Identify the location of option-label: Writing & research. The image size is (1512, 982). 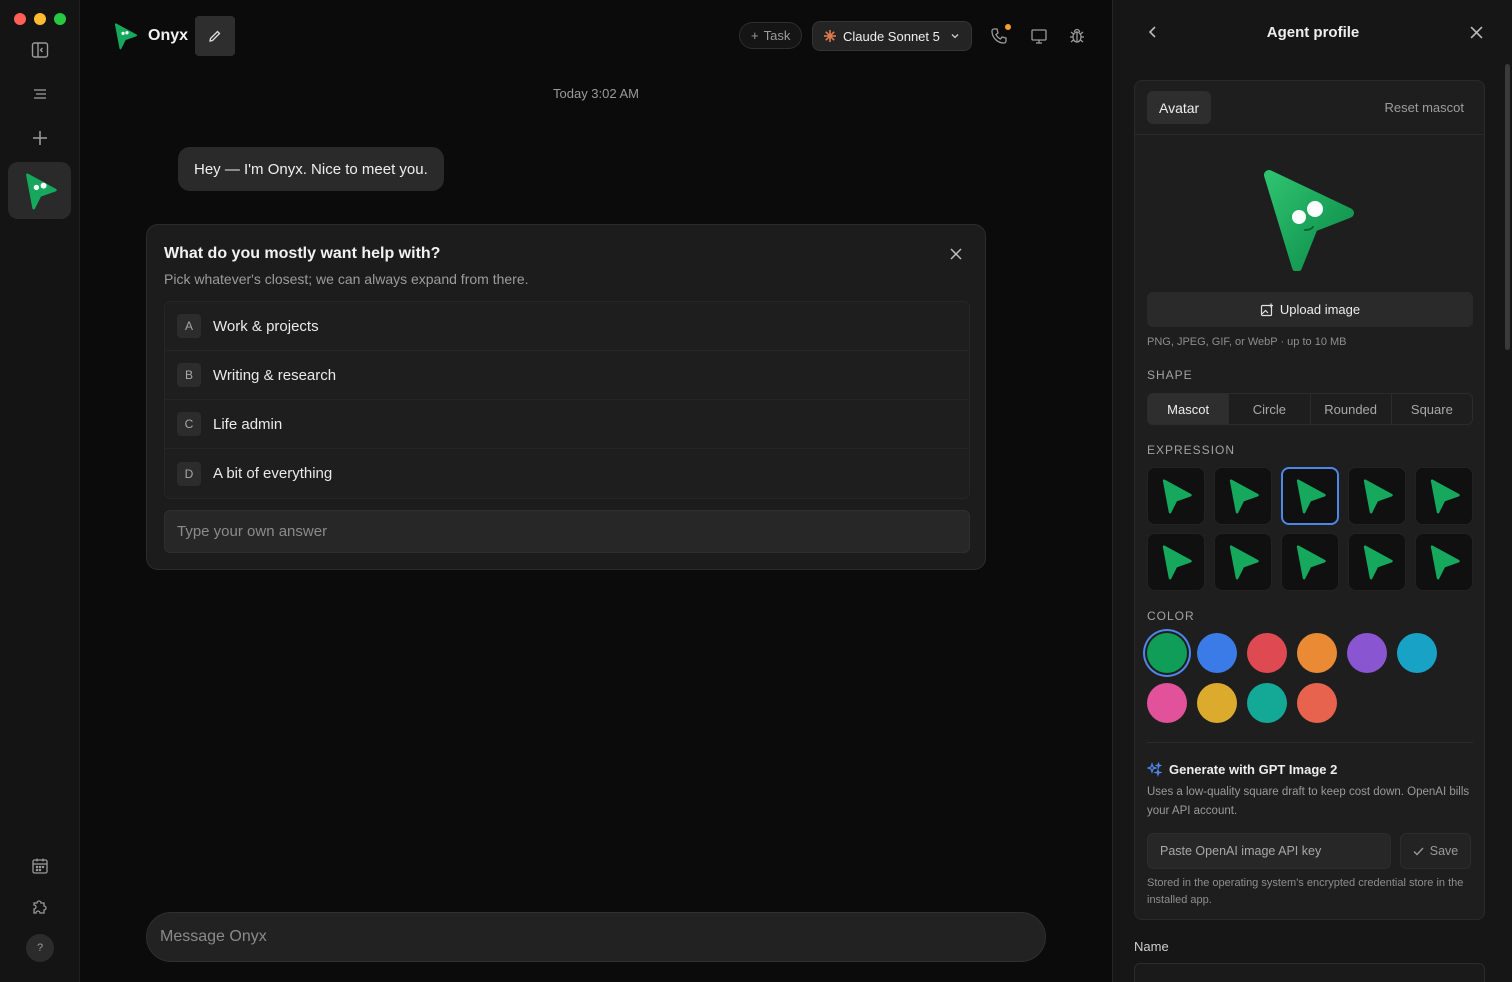
(275, 375).